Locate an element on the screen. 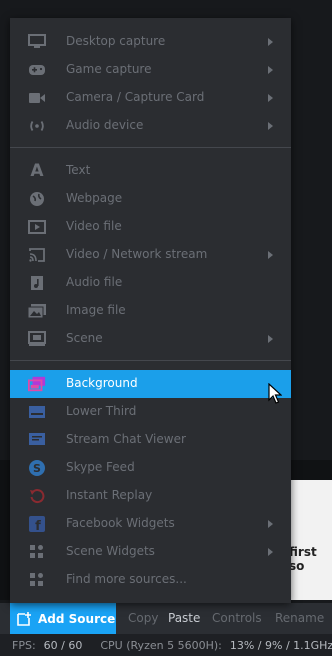 Image resolution: width=332 pixels, height=656 pixels. menu-item-skype-feed: S Skype Feed is located at coordinates (150, 468).